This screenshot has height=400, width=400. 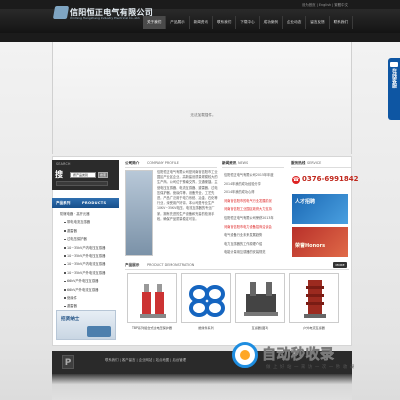 What do you see at coordinates (87, 239) in the screenshot?
I see `product-menu-item: 过电压保护器` at bounding box center [87, 239].